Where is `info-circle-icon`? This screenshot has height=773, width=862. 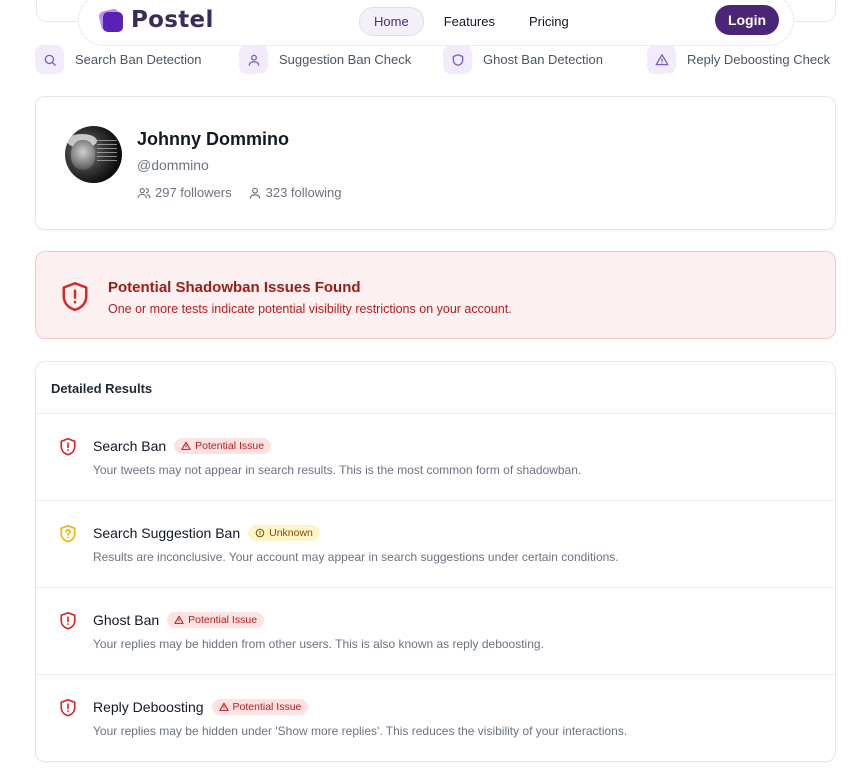
info-circle-icon is located at coordinates (260, 533).